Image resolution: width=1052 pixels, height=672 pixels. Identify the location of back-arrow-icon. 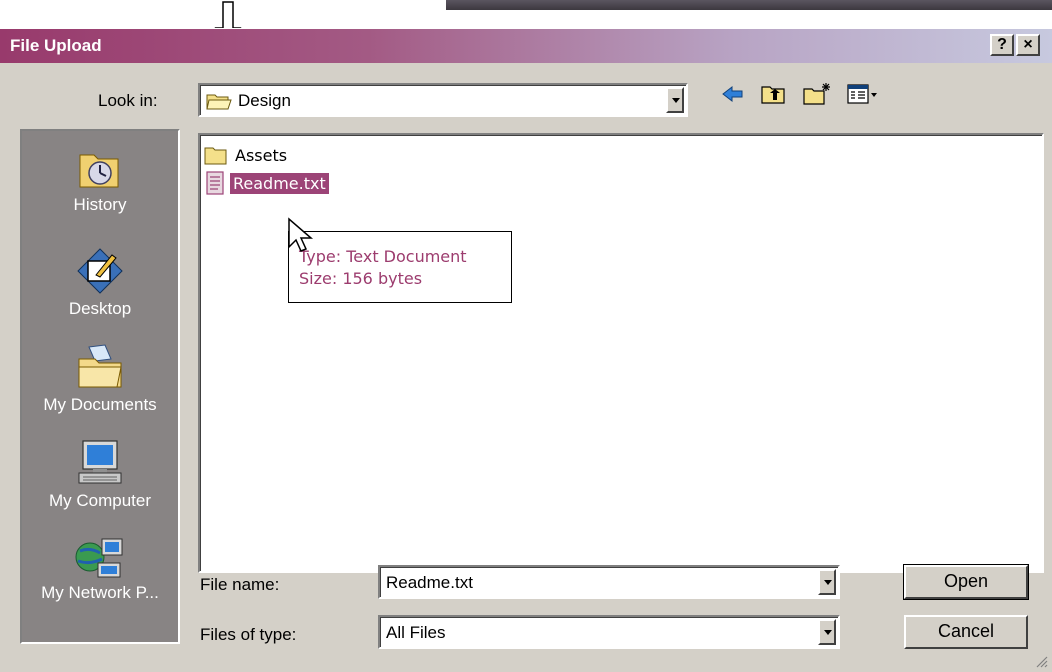
(733, 94).